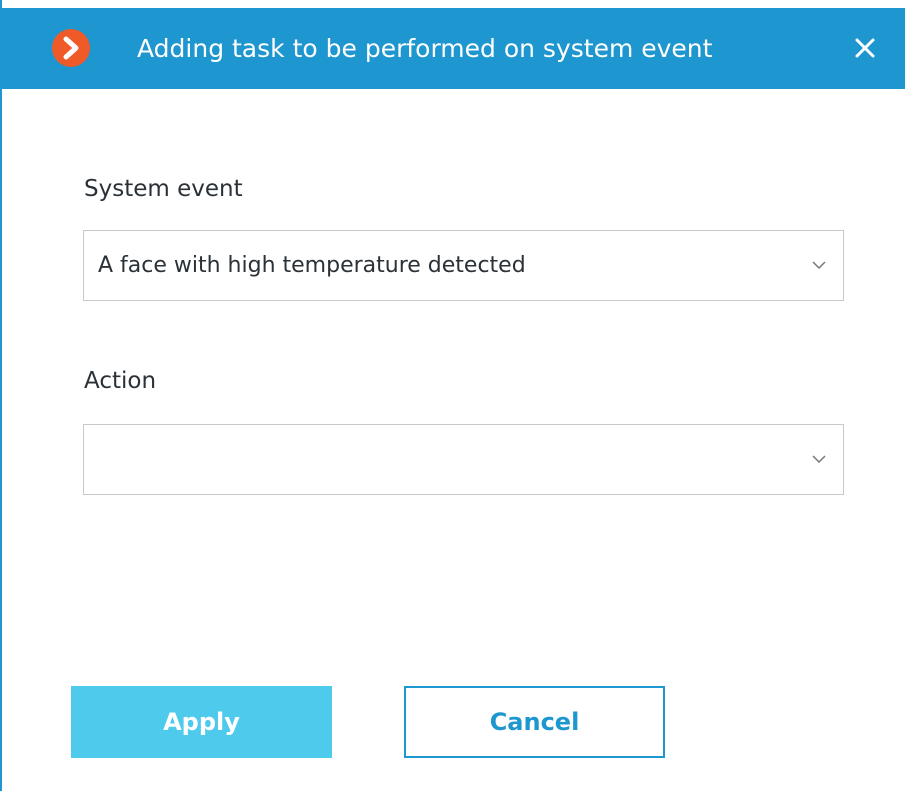  What do you see at coordinates (534, 722) in the screenshot?
I see `cancel-button: Cancel` at bounding box center [534, 722].